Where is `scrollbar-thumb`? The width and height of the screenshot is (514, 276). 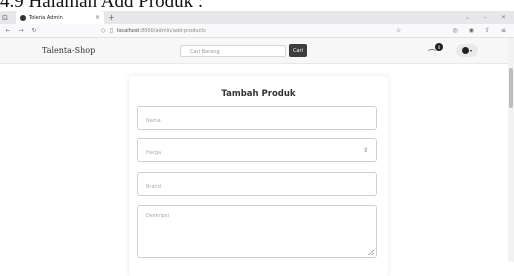
scrollbar-thumb is located at coordinates (511, 88).